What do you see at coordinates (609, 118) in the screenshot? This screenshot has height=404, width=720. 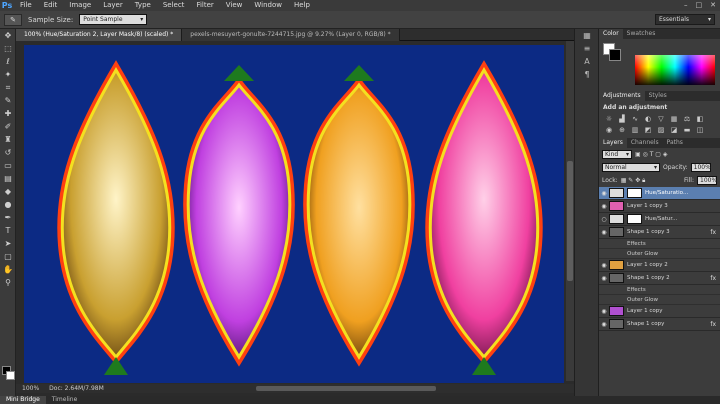 I see `brightness-icon: ☼` at bounding box center [609, 118].